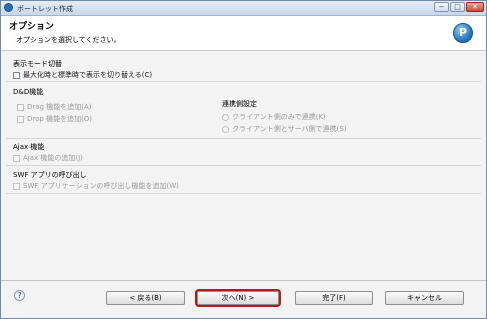 Image resolution: width=487 pixels, height=319 pixels. What do you see at coordinates (238, 298) in the screenshot?
I see `next-button: 次へ(N) >` at bounding box center [238, 298].